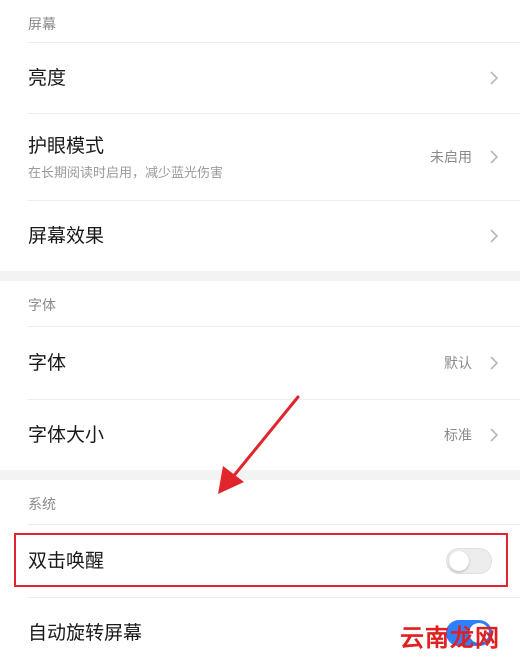  I want to click on annotation-arrow-icon, so click(259, 444).